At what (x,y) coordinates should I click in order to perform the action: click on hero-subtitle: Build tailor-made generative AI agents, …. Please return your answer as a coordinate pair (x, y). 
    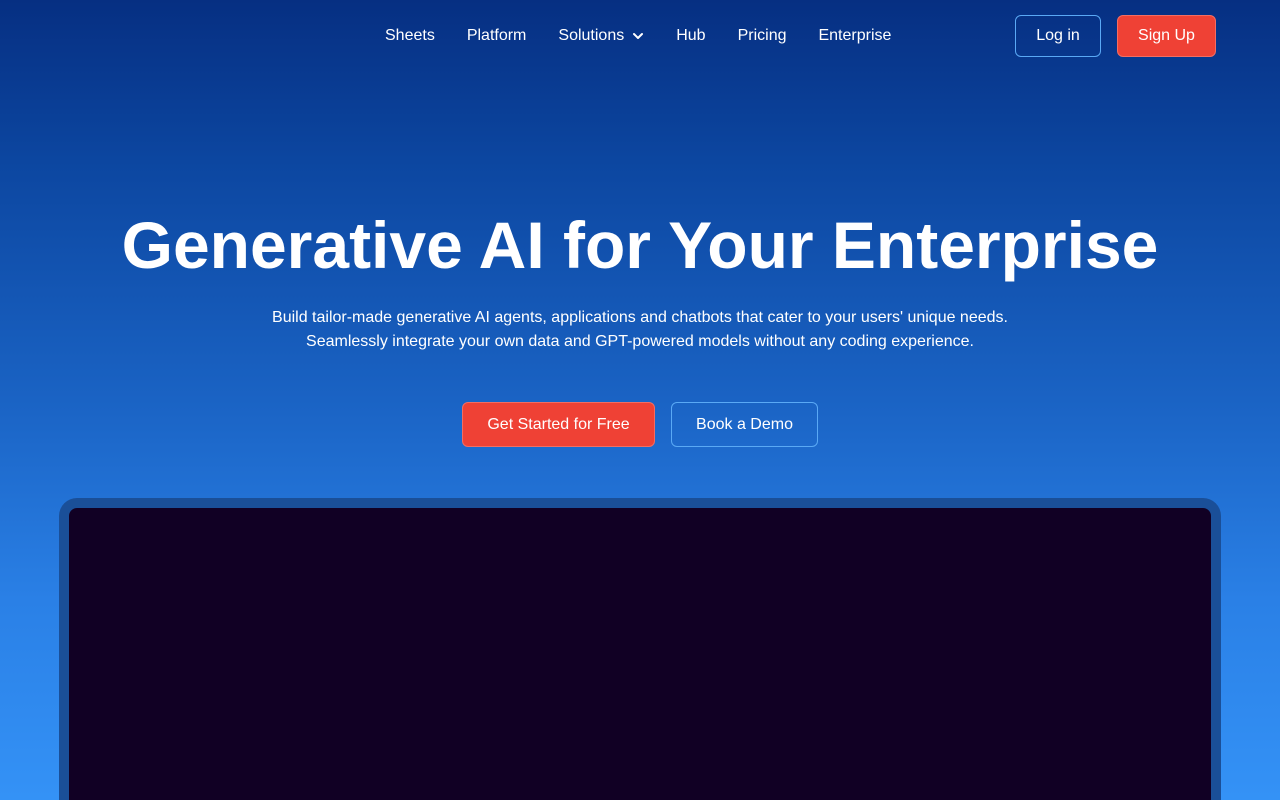
    Looking at the image, I should click on (640, 330).